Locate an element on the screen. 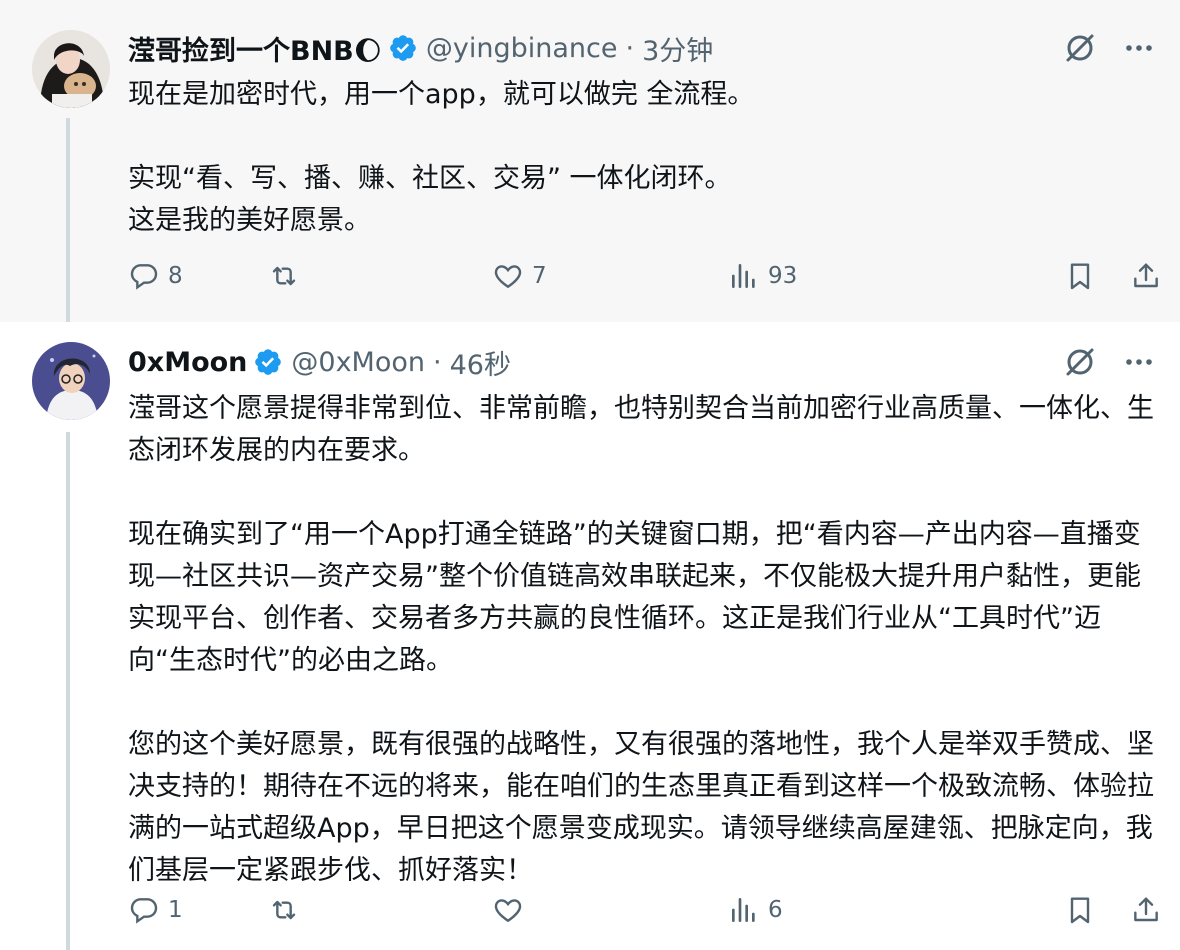  tweet-time: 3分钟 is located at coordinates (677, 48).